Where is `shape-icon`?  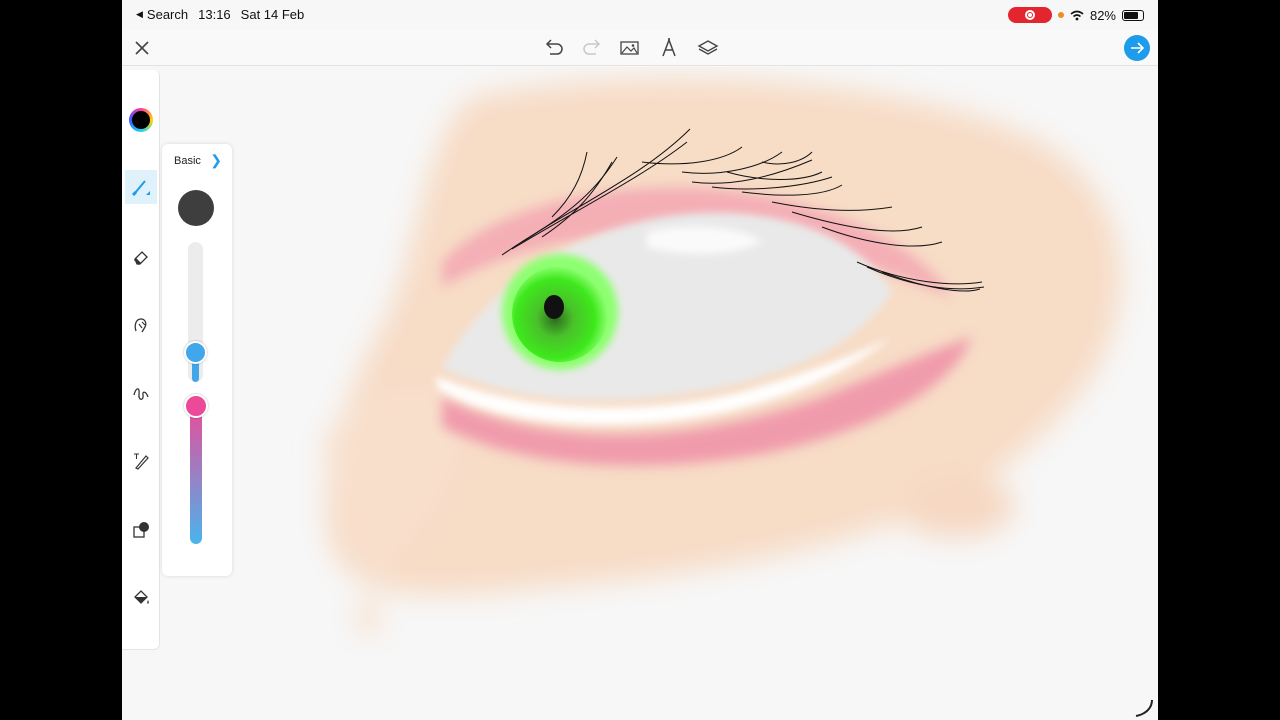
shape-icon is located at coordinates (141, 530).